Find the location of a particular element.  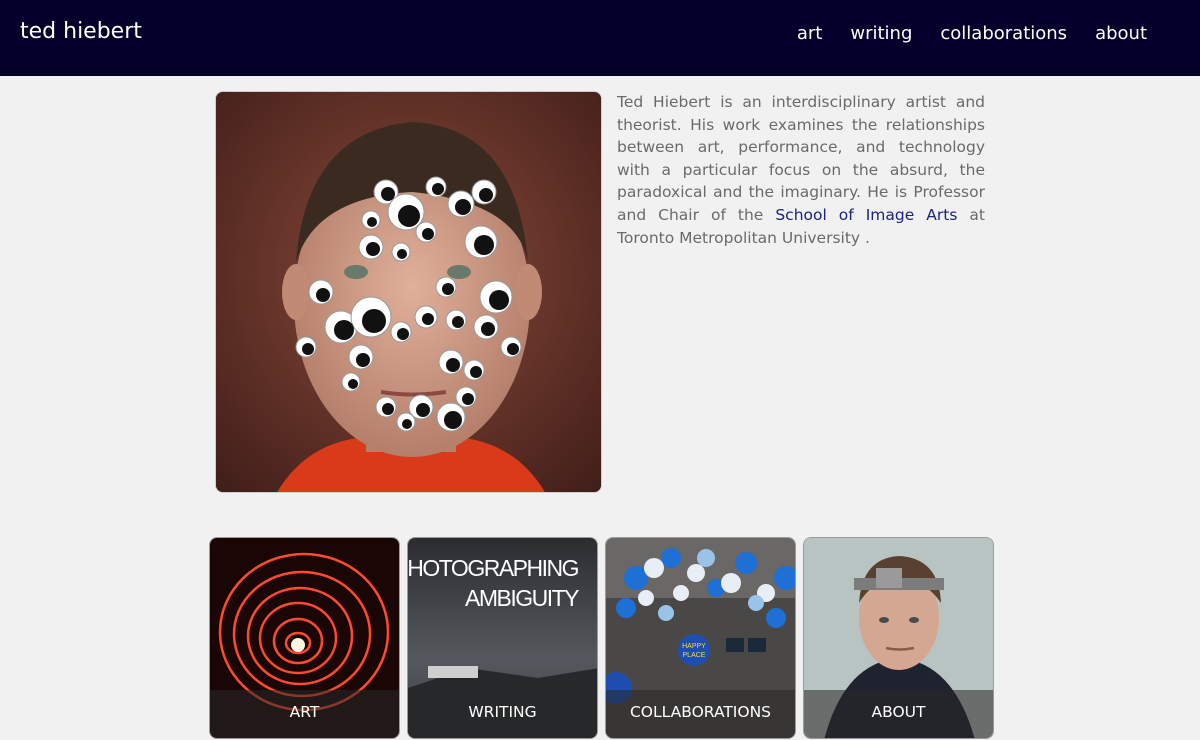

nav-writing-link: writing is located at coordinates (881, 33).